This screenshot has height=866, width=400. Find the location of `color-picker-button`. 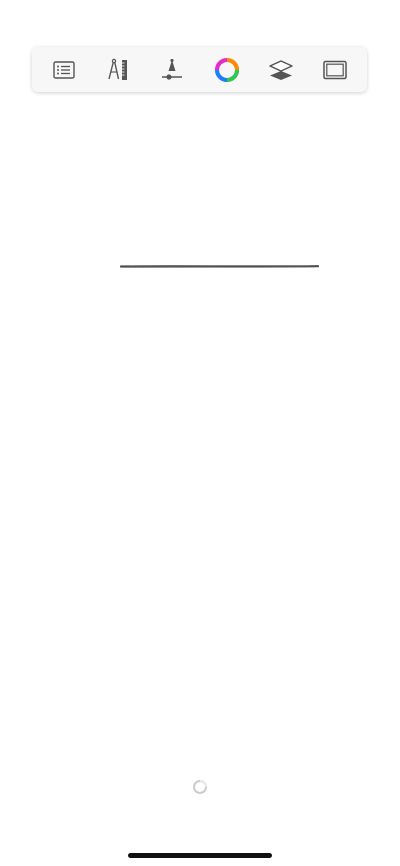

color-picker-button is located at coordinates (227, 70).